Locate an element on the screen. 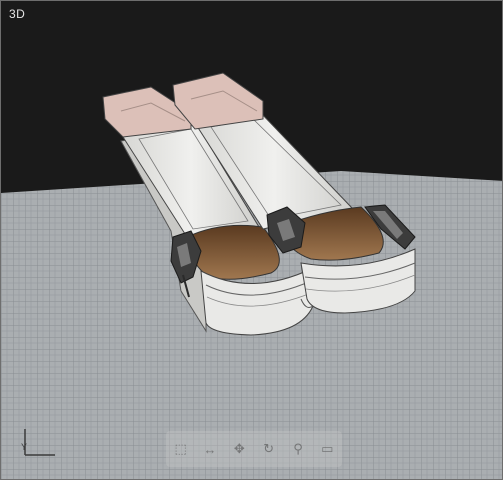  axis-y-label: Y is located at coordinates (24, 447).